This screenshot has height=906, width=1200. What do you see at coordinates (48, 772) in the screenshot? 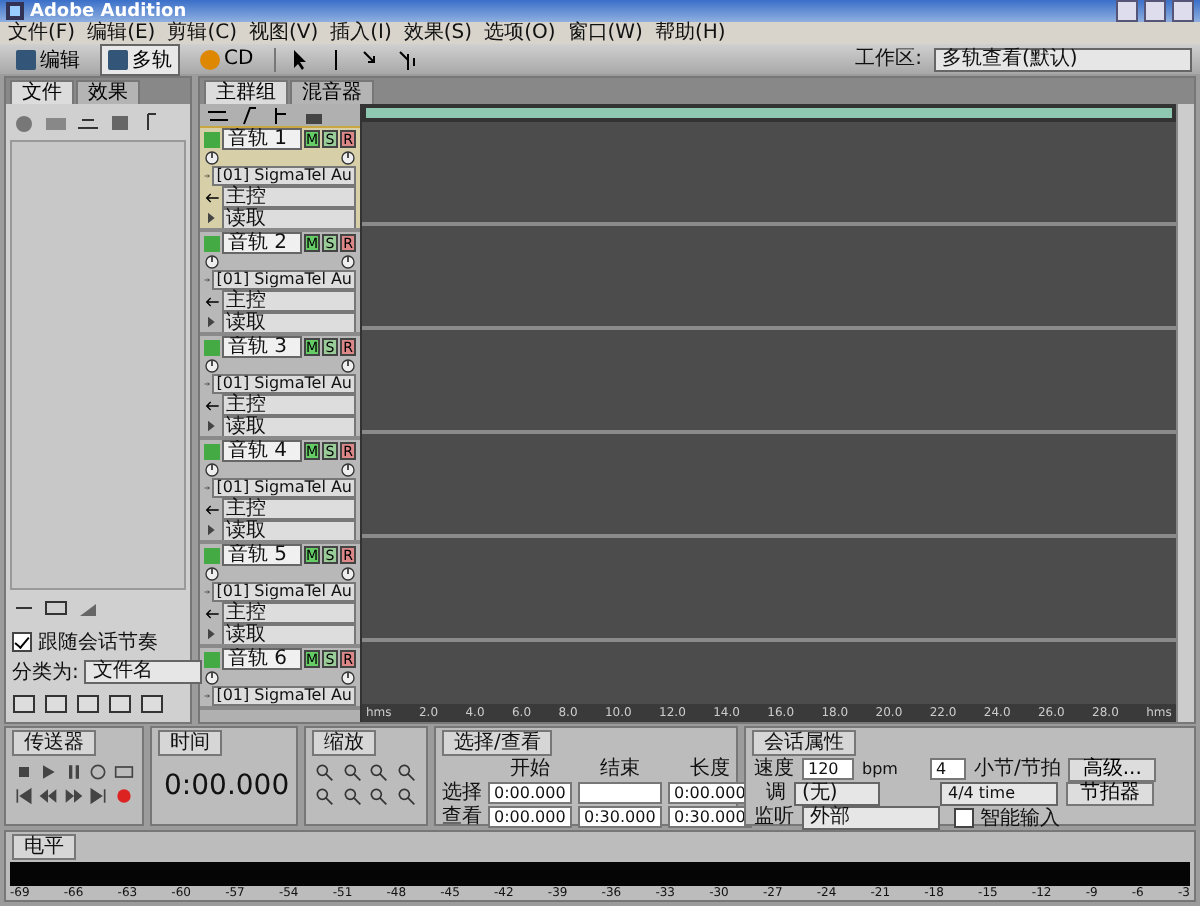
I see `play-icon` at bounding box center [48, 772].